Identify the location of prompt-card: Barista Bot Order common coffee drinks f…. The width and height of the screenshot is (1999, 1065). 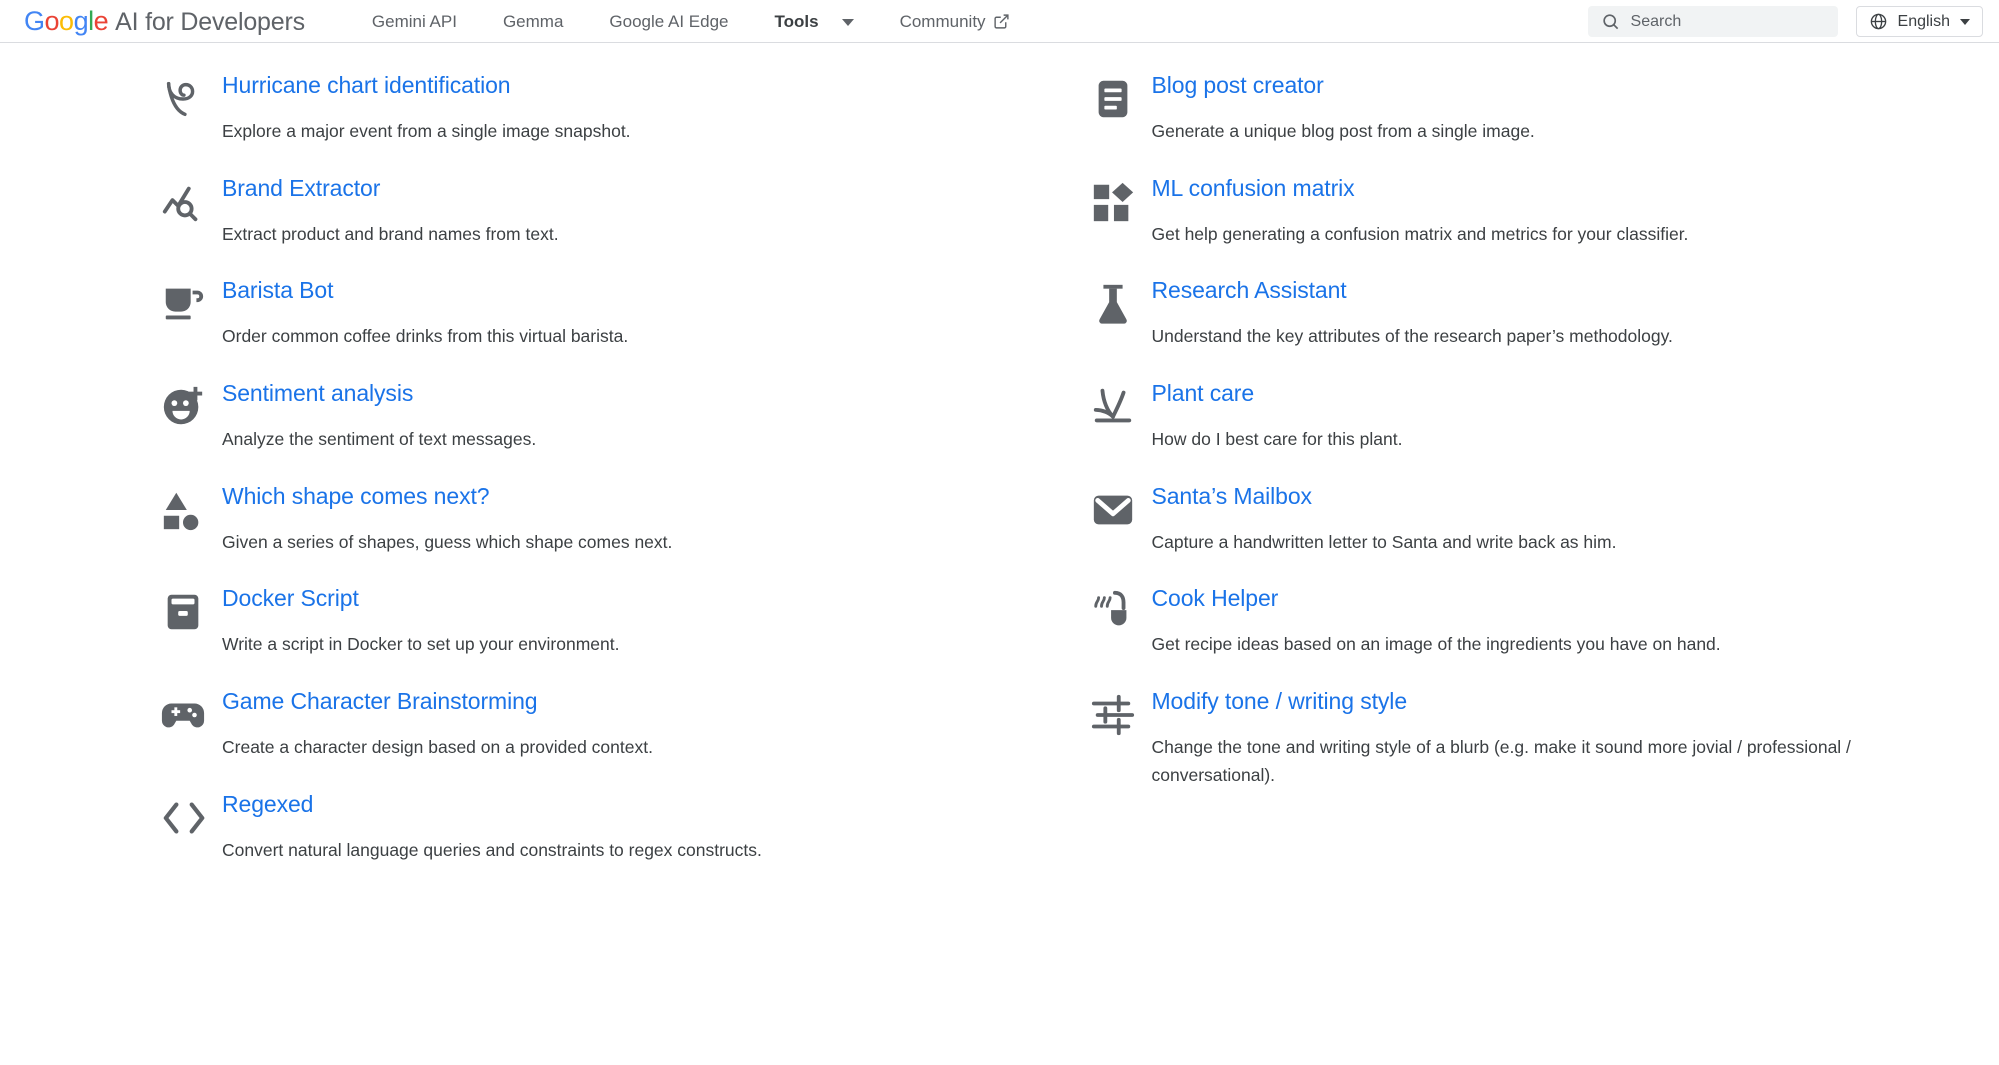
(615, 299).